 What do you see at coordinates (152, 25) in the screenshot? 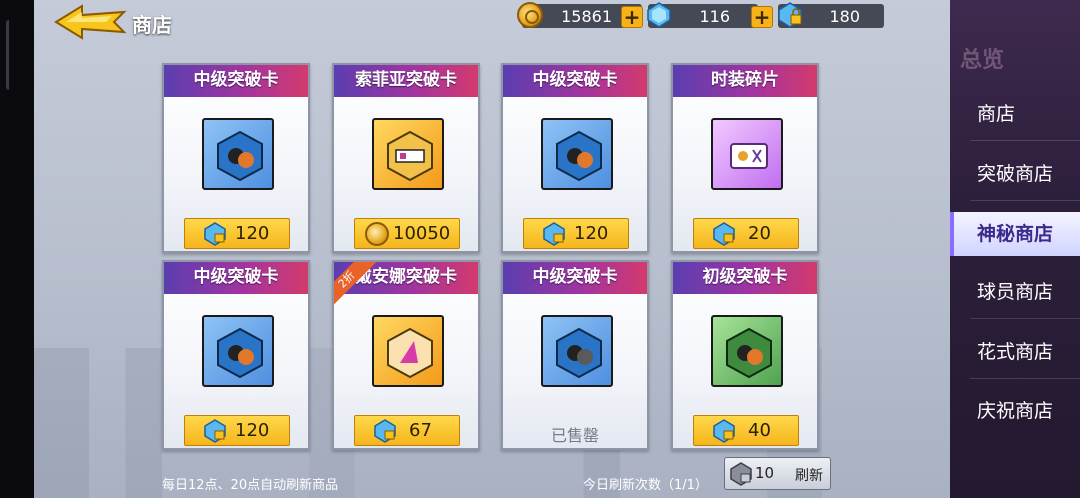
I see `page-title: 商店` at bounding box center [152, 25].